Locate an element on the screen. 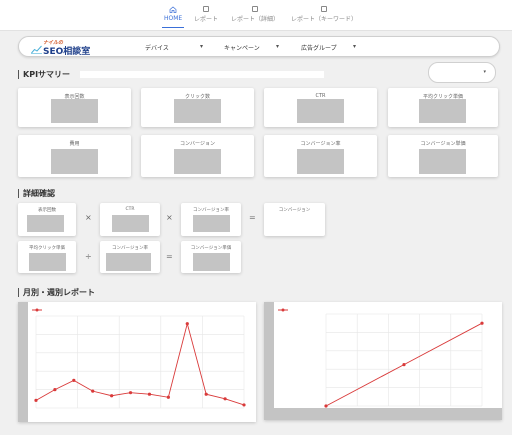  adgroup-filter: 広告グループ ▾ is located at coordinates (328, 47).